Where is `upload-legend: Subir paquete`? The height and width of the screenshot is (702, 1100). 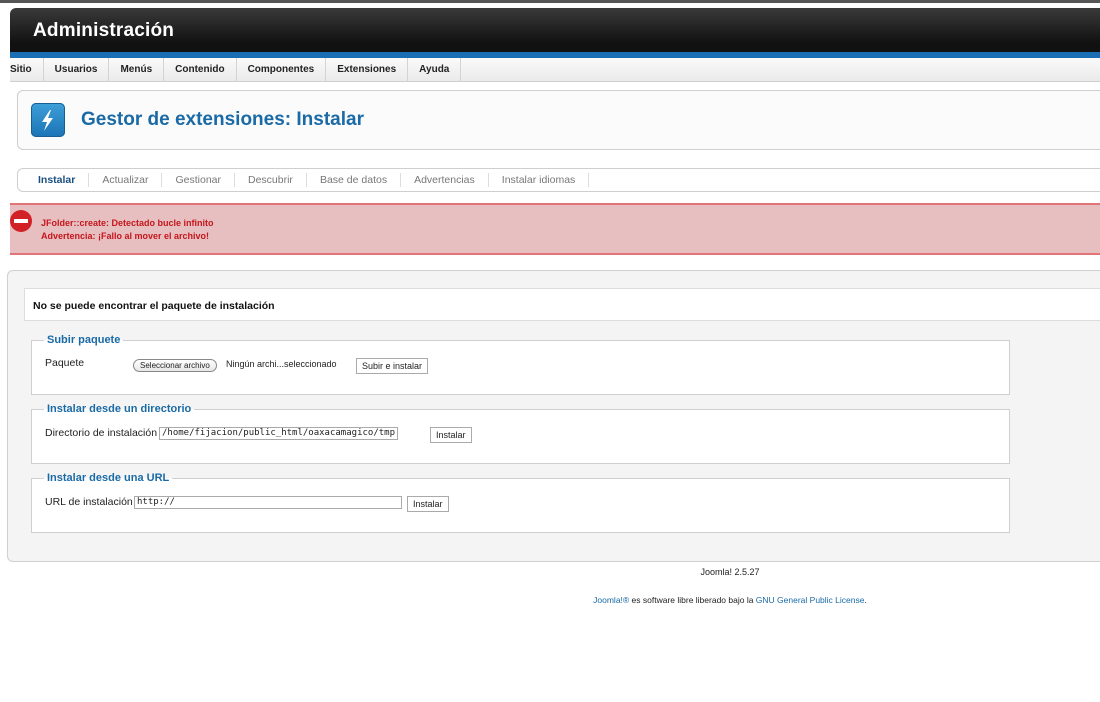 upload-legend: Subir paquete is located at coordinates (84, 340).